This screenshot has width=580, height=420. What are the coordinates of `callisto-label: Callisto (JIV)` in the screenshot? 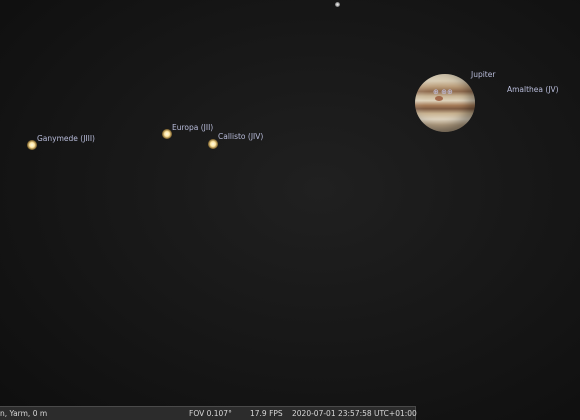 It's located at (241, 136).